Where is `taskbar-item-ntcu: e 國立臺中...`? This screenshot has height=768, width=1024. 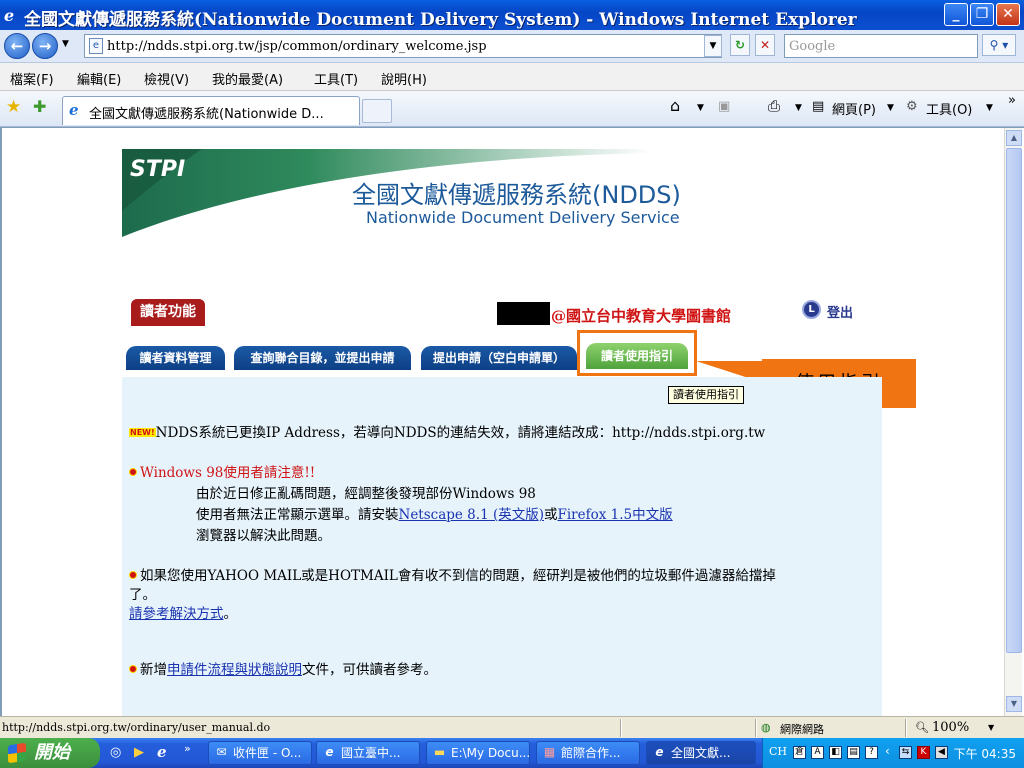 taskbar-item-ntcu: e 國立臺中... is located at coordinates (368, 753).